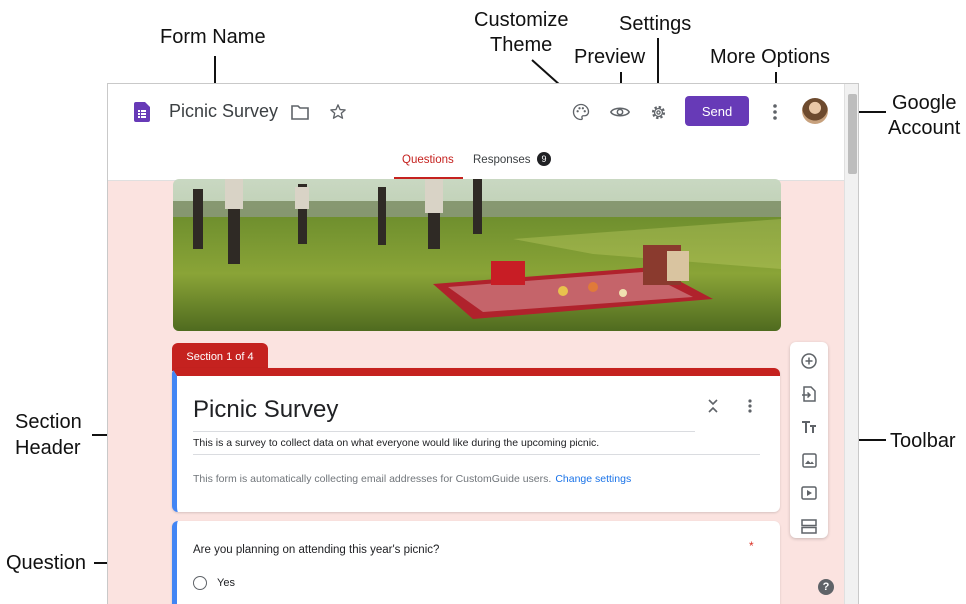 Image resolution: width=966 pixels, height=604 pixels. Describe the element at coordinates (826, 587) in the screenshot. I see `help-icon: ?` at that location.